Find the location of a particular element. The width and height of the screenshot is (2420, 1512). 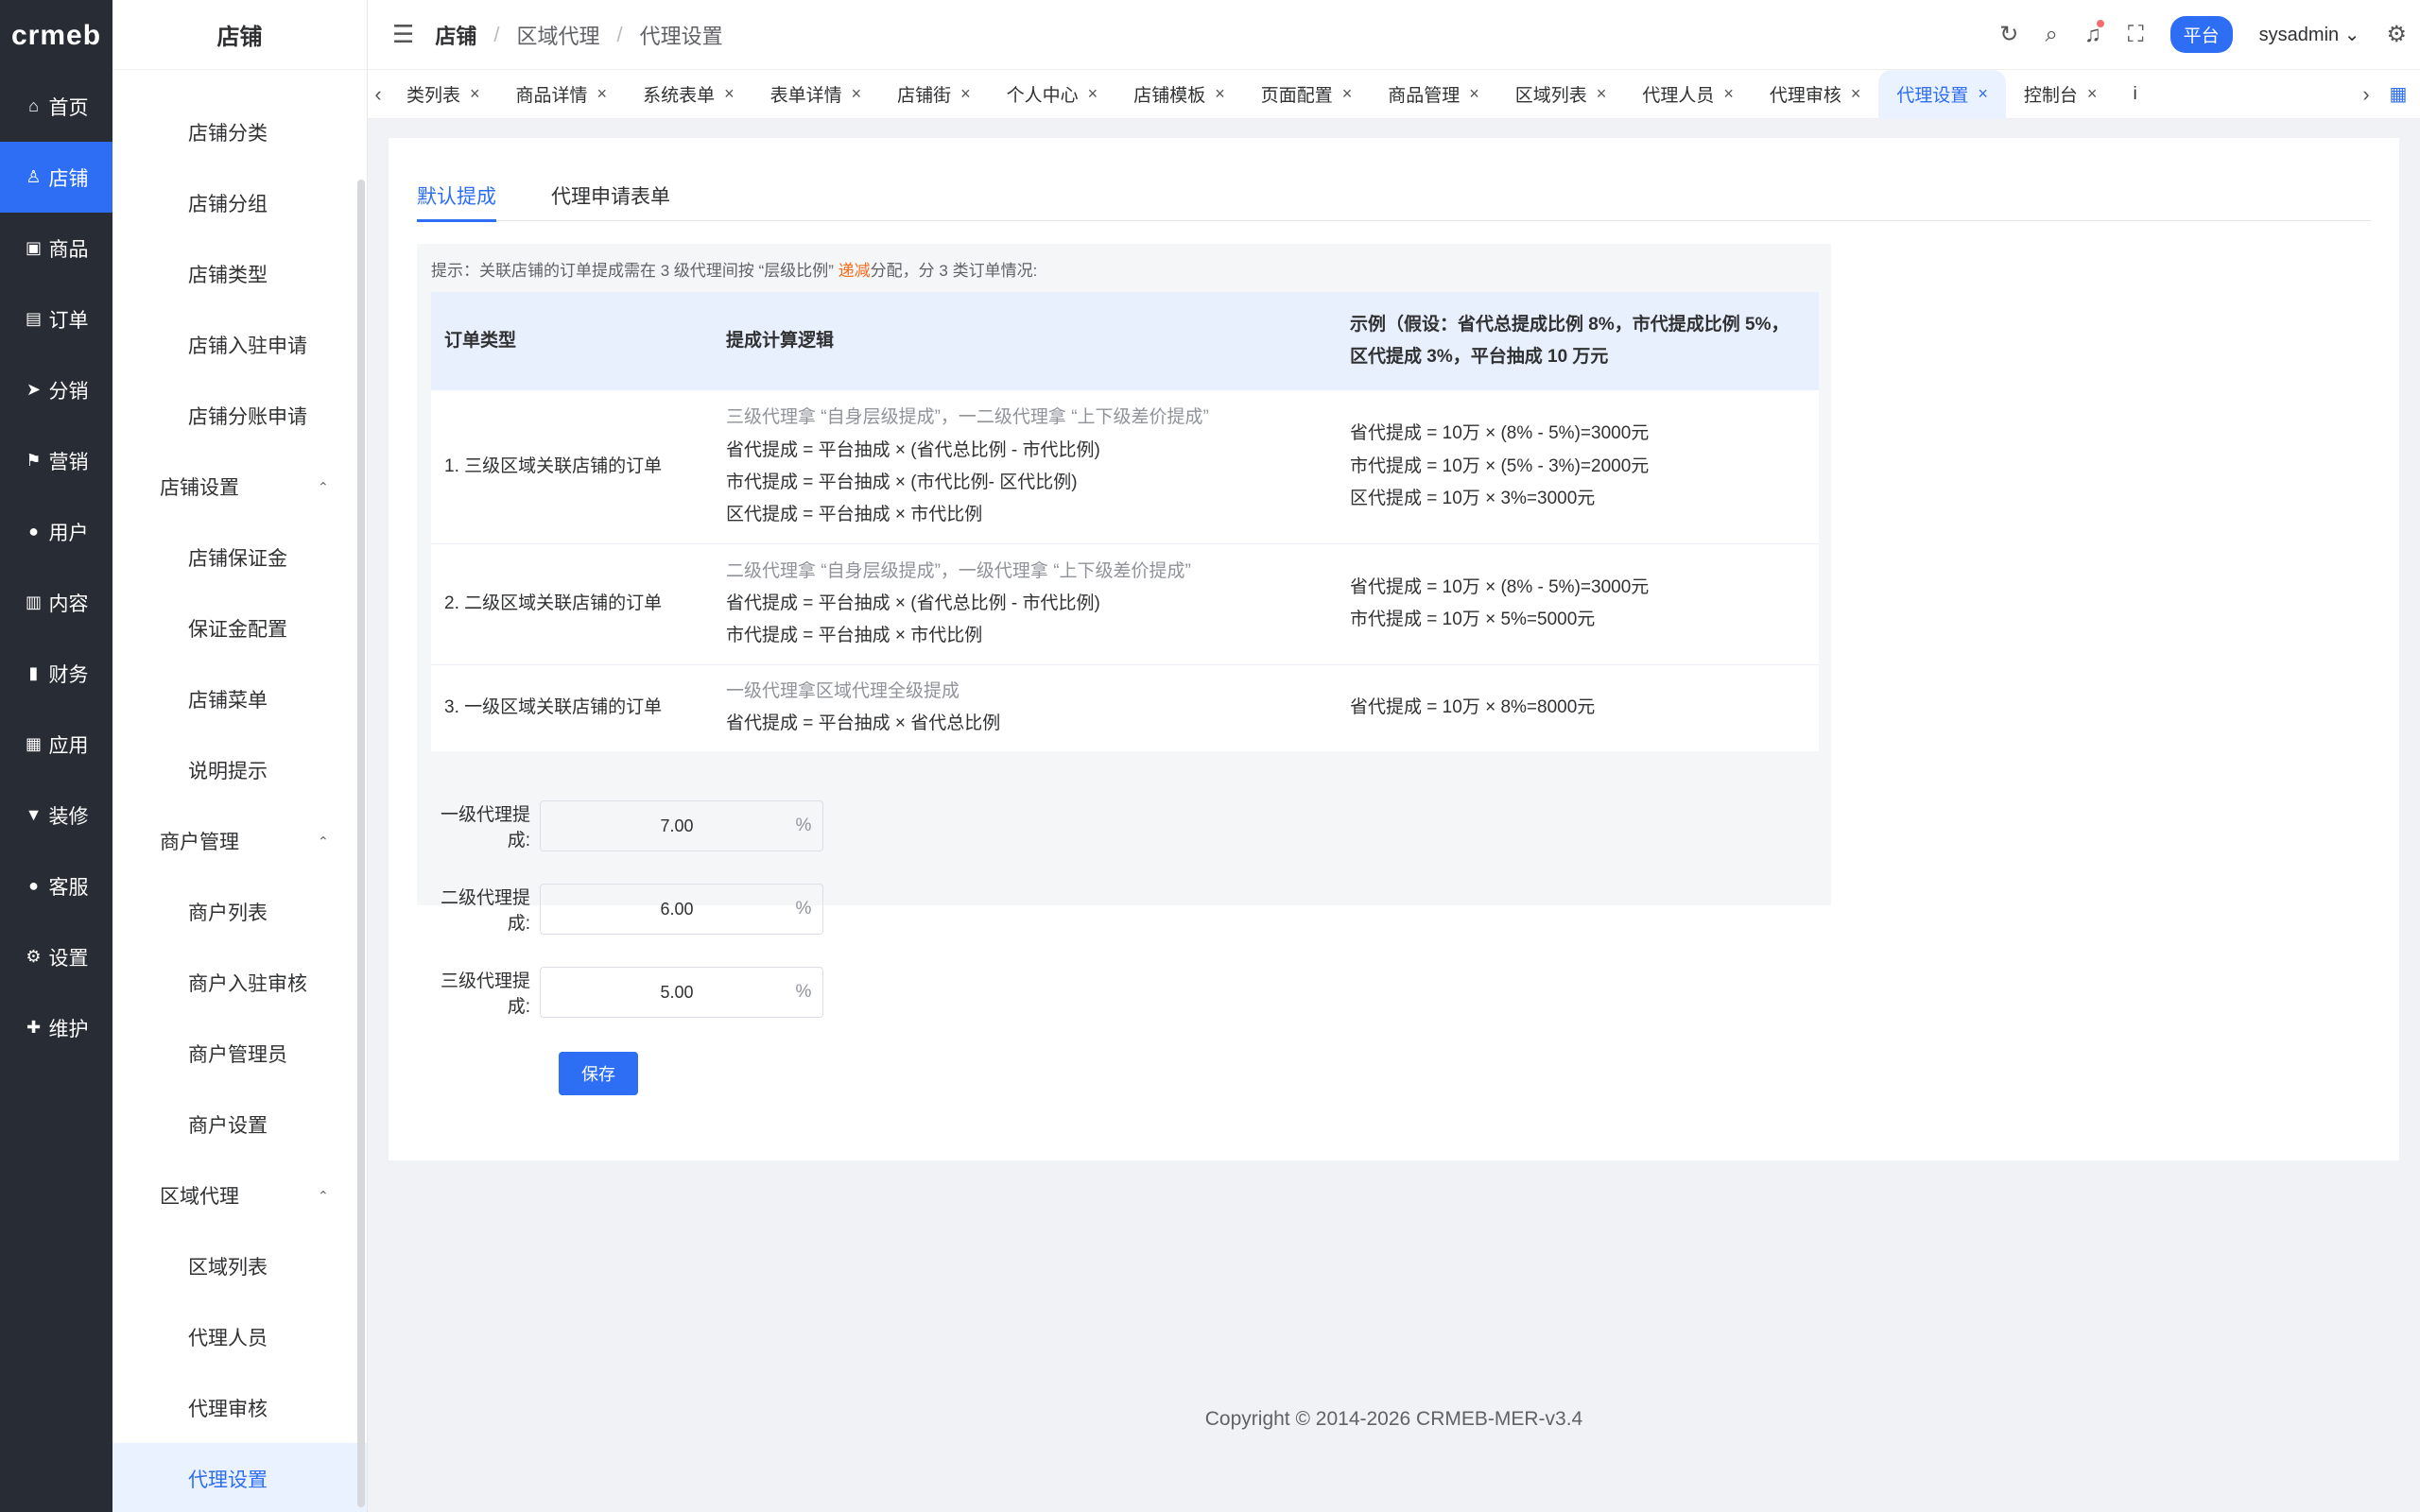

menu-item-shop-apply: 店铺入驻申请 is located at coordinates (239, 344).